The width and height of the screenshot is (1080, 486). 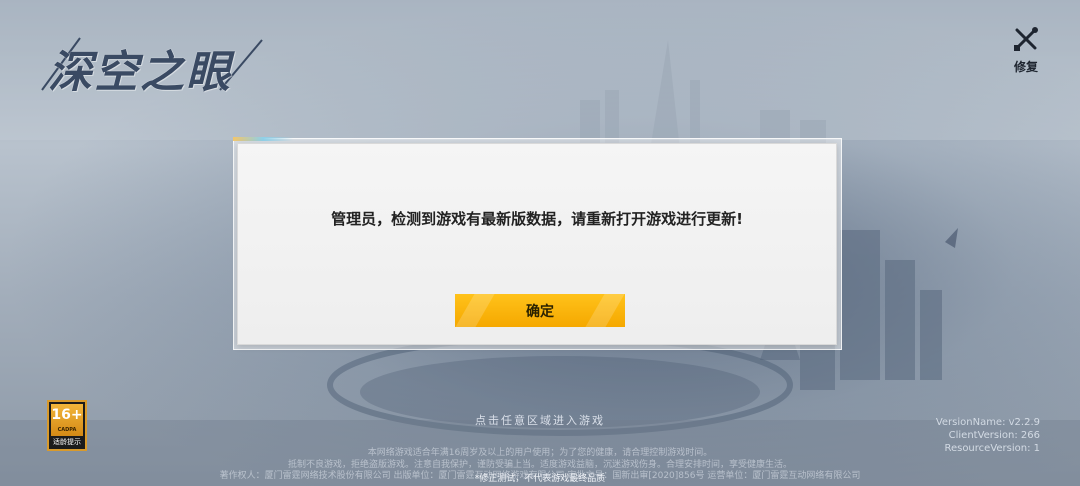 What do you see at coordinates (1025, 67) in the screenshot?
I see `repair-label: 修复` at bounding box center [1025, 67].